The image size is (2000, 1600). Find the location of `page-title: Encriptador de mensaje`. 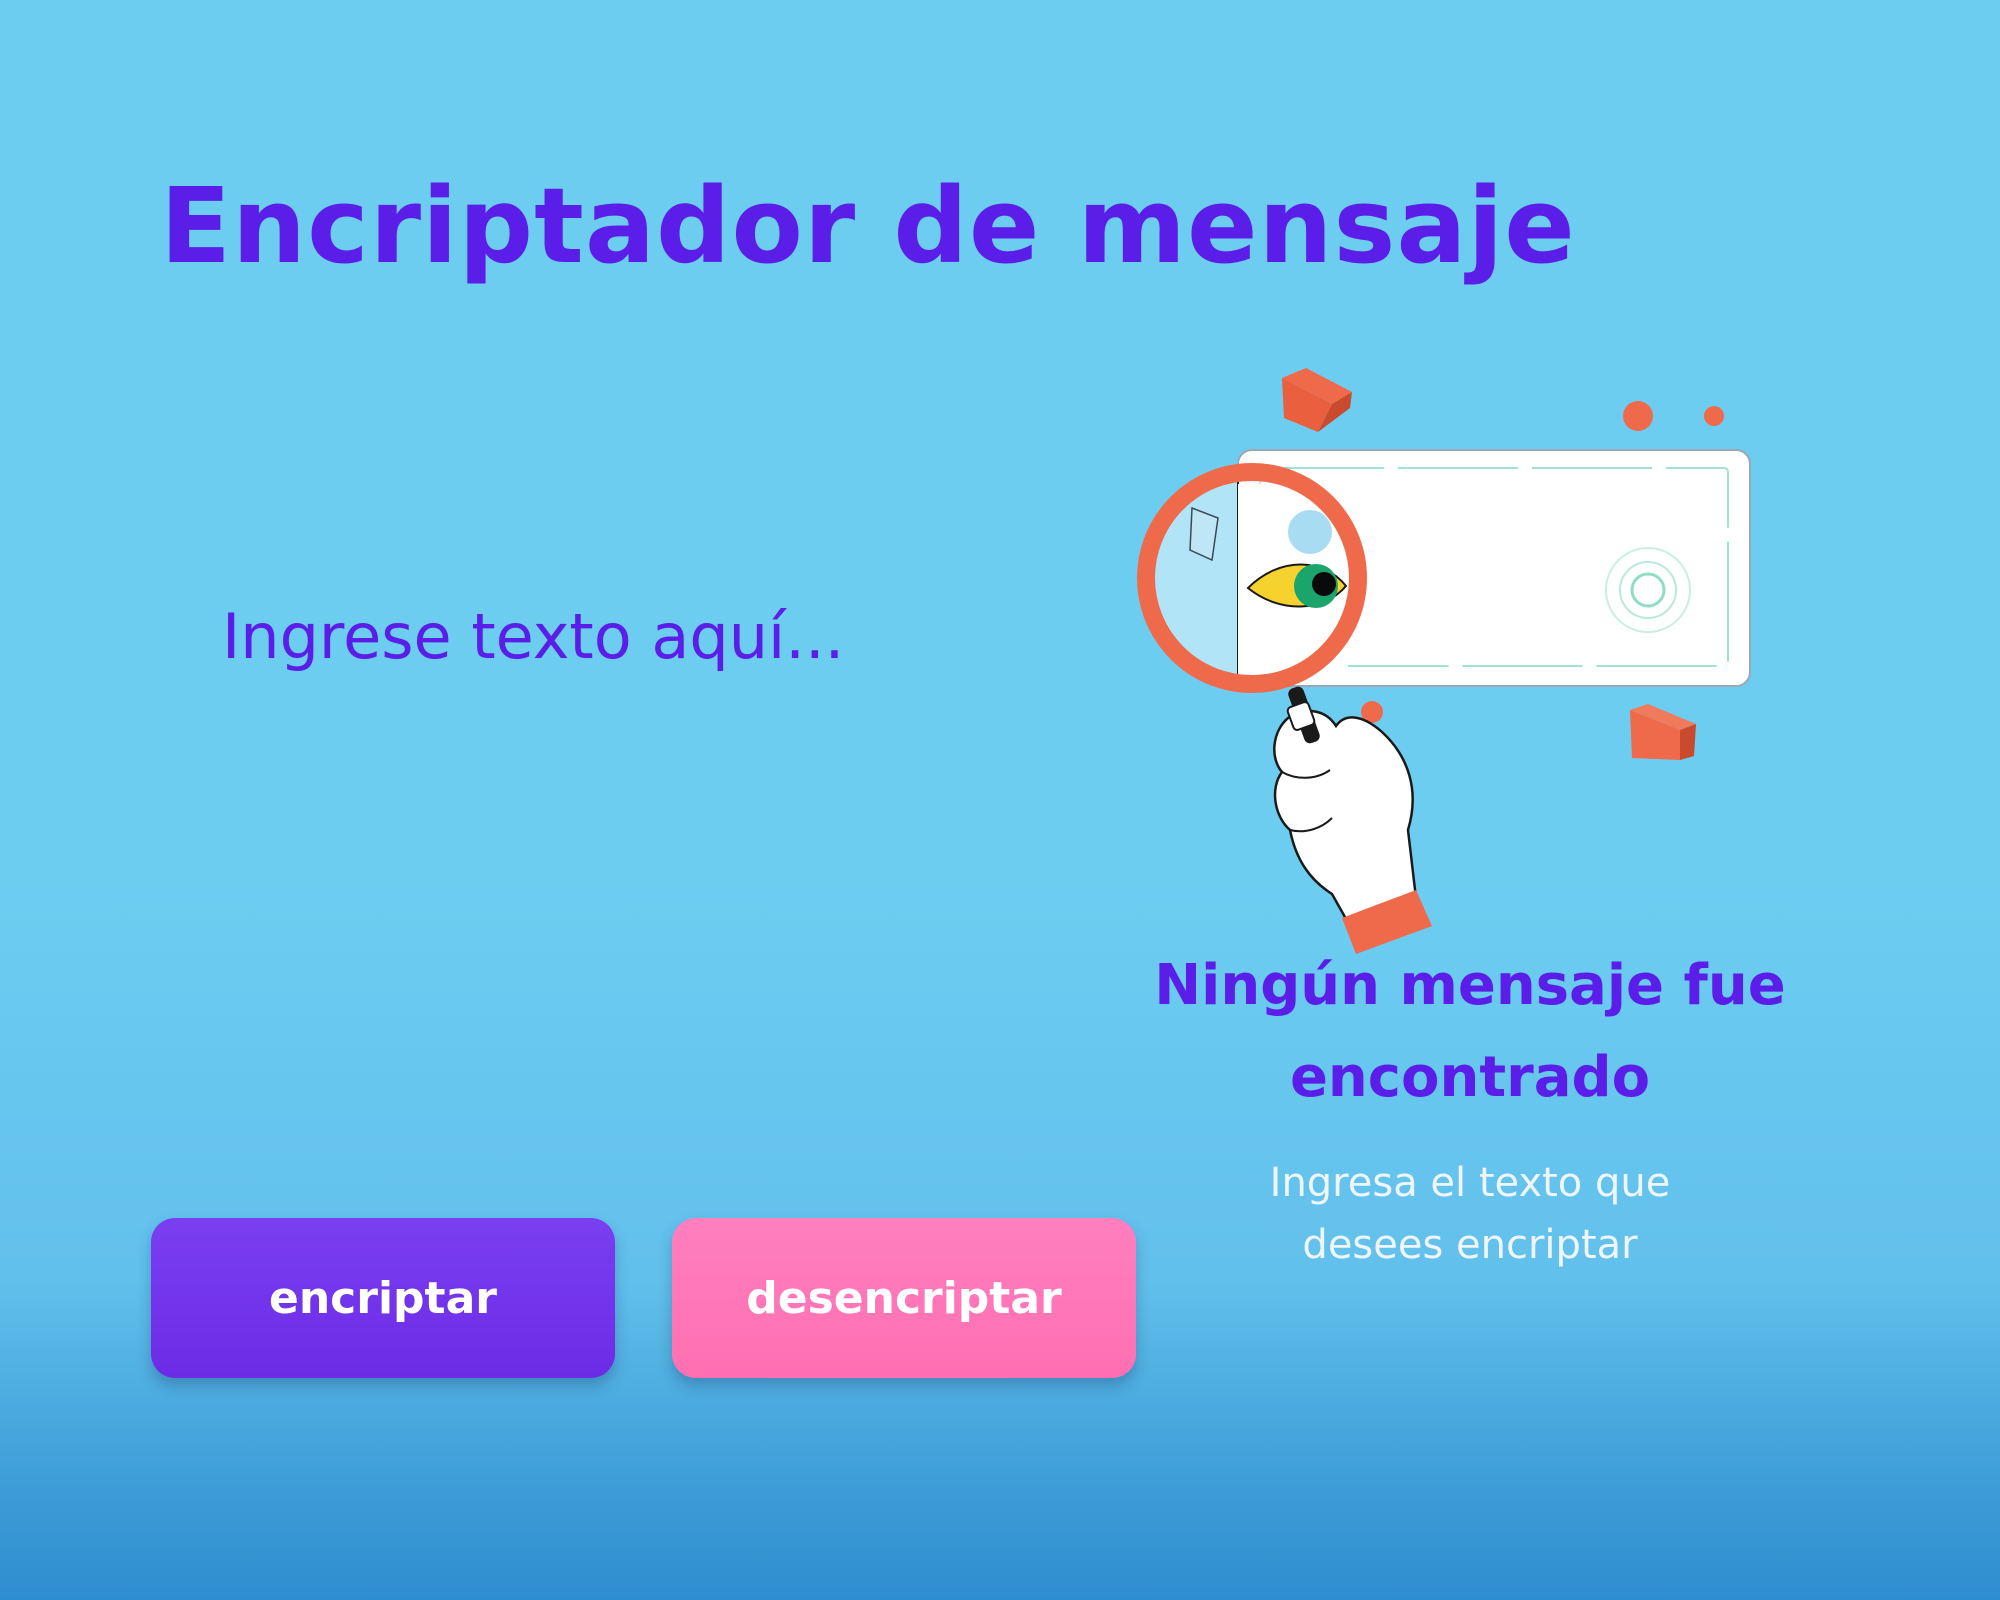

page-title: Encriptador de mensaje is located at coordinates (868, 226).